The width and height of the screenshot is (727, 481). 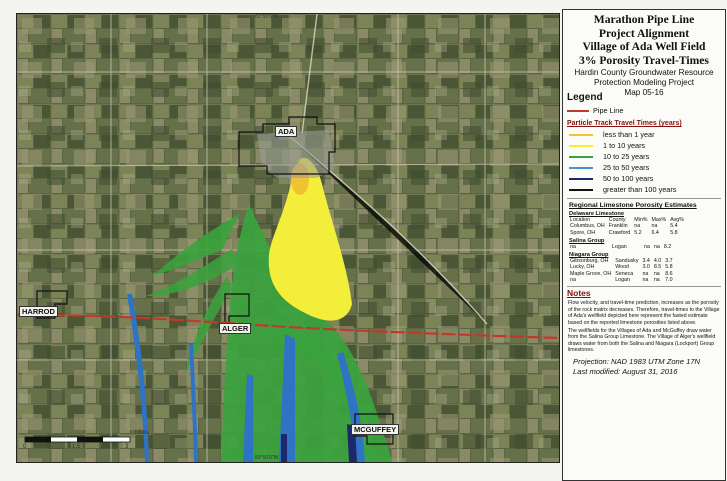 What do you see at coordinates (235, 328) in the screenshot?
I see `place-alger: ALGER` at bounding box center [235, 328].